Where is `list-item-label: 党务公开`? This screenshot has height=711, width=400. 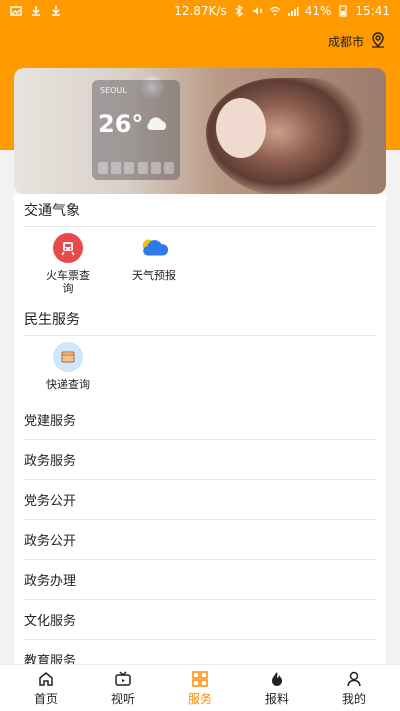 list-item-label: 党务公开 is located at coordinates (50, 501).